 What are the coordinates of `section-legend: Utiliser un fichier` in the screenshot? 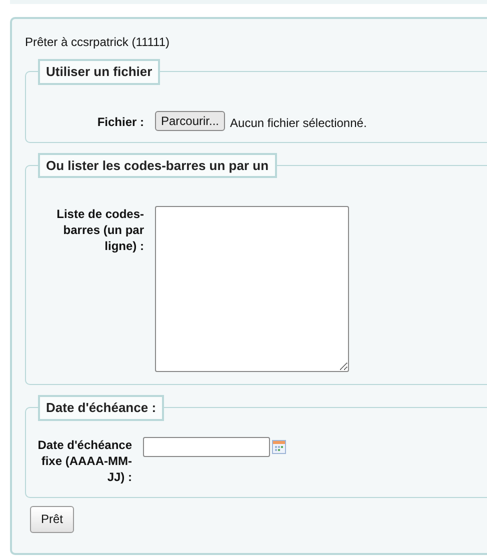 It's located at (99, 71).